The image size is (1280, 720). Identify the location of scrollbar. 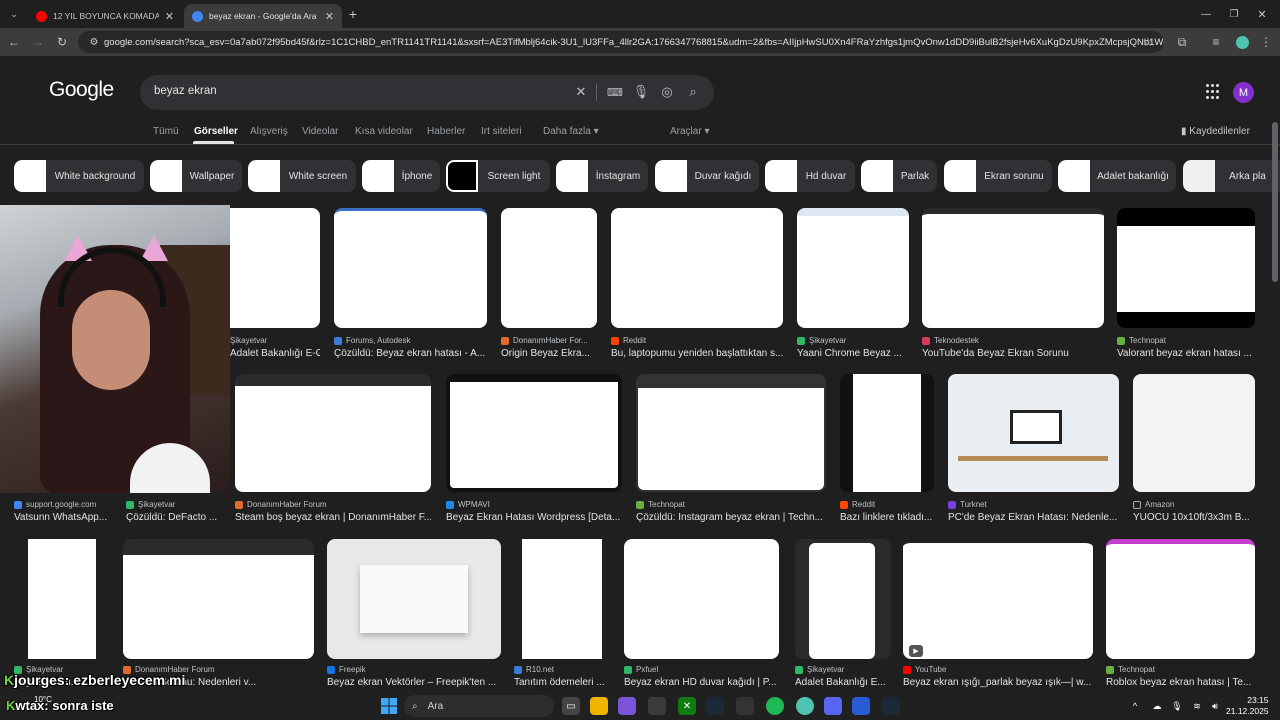
(1275, 202).